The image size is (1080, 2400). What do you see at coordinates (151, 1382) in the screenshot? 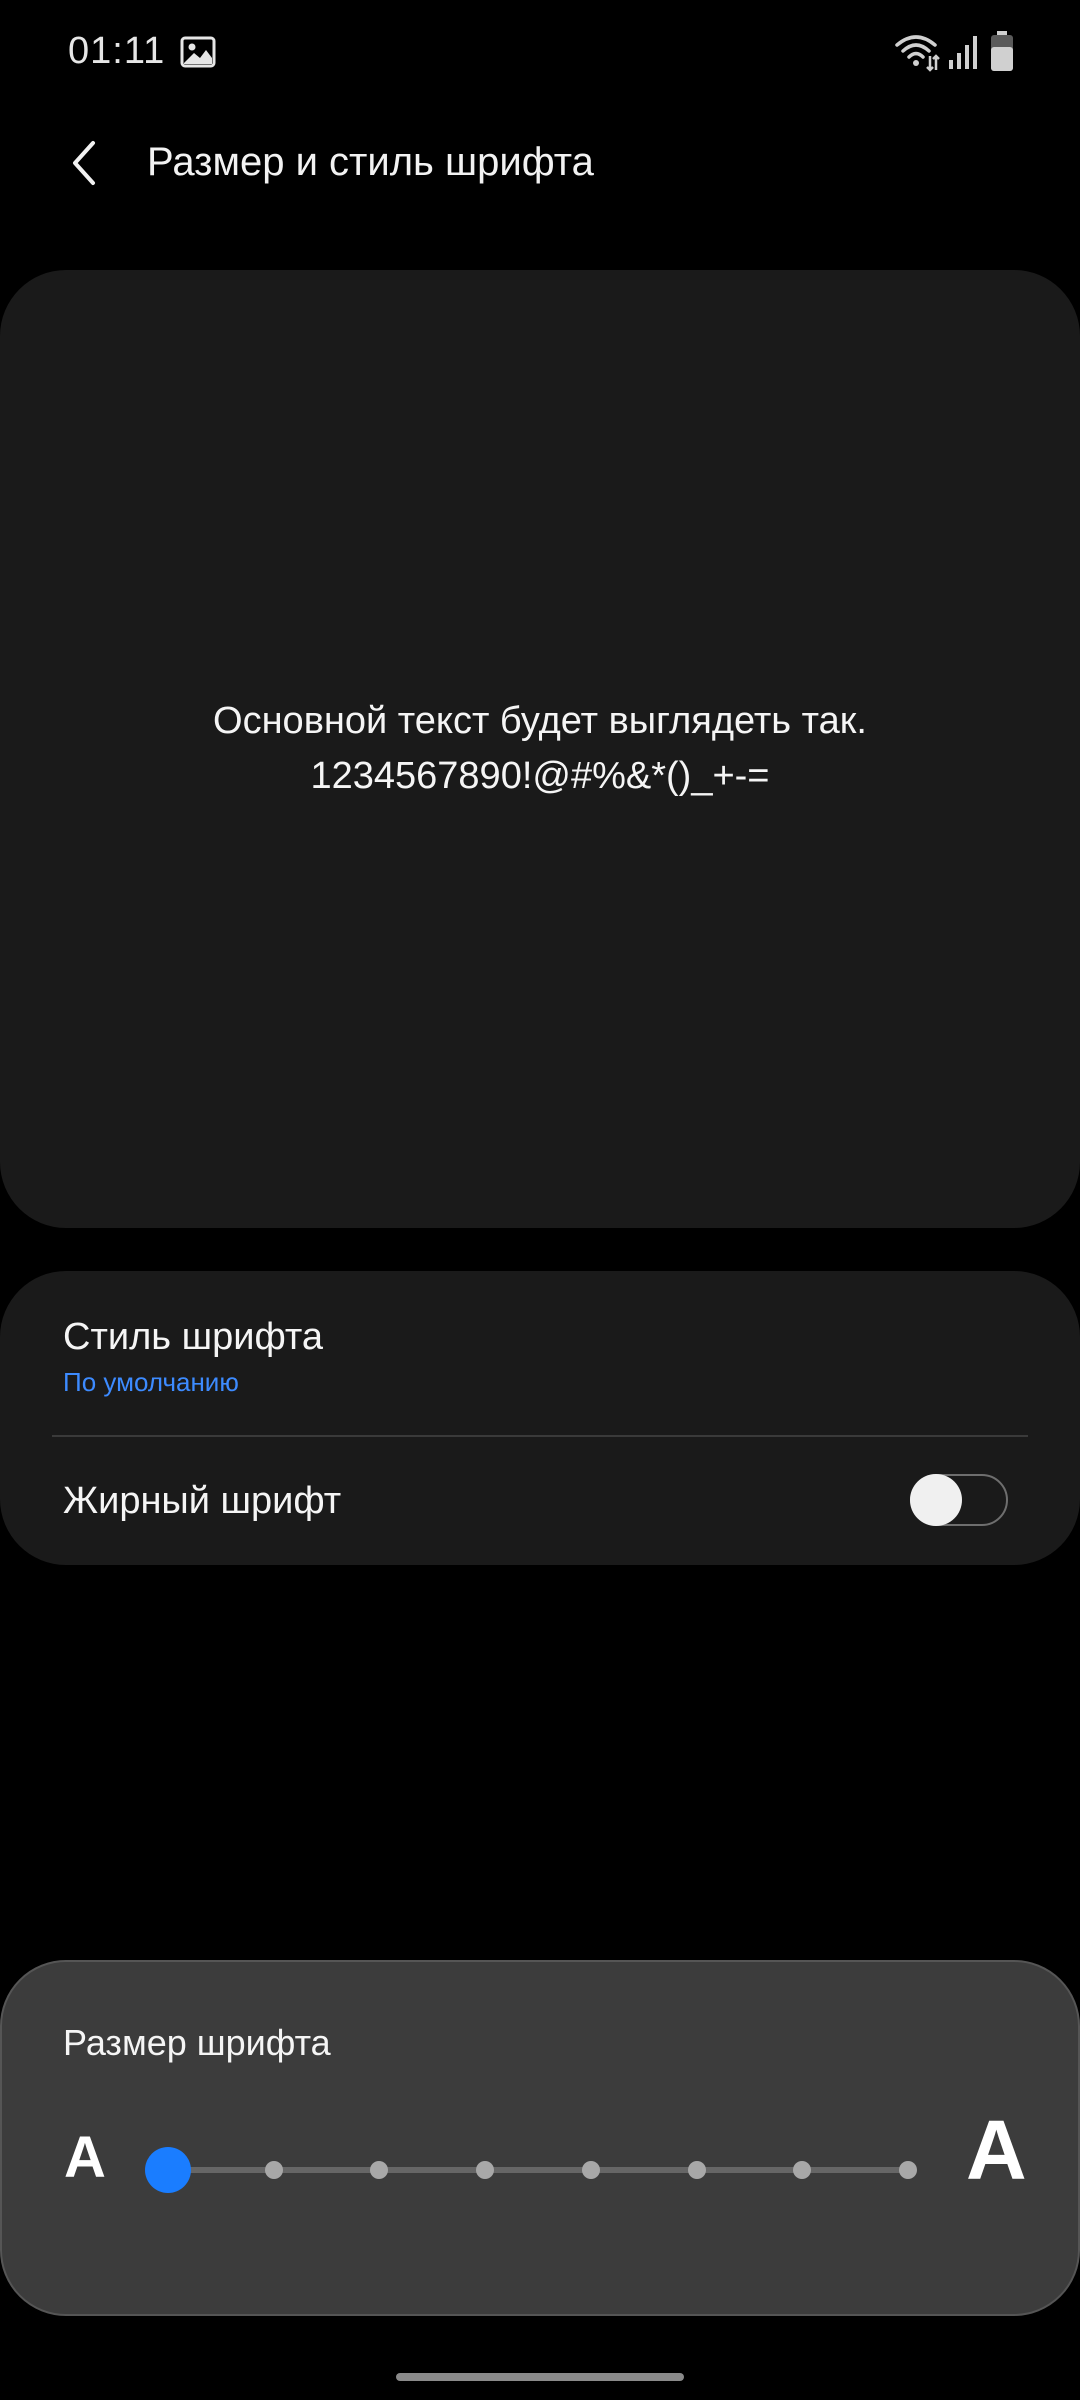
I see `font-style-value: По умолчанию` at bounding box center [151, 1382].